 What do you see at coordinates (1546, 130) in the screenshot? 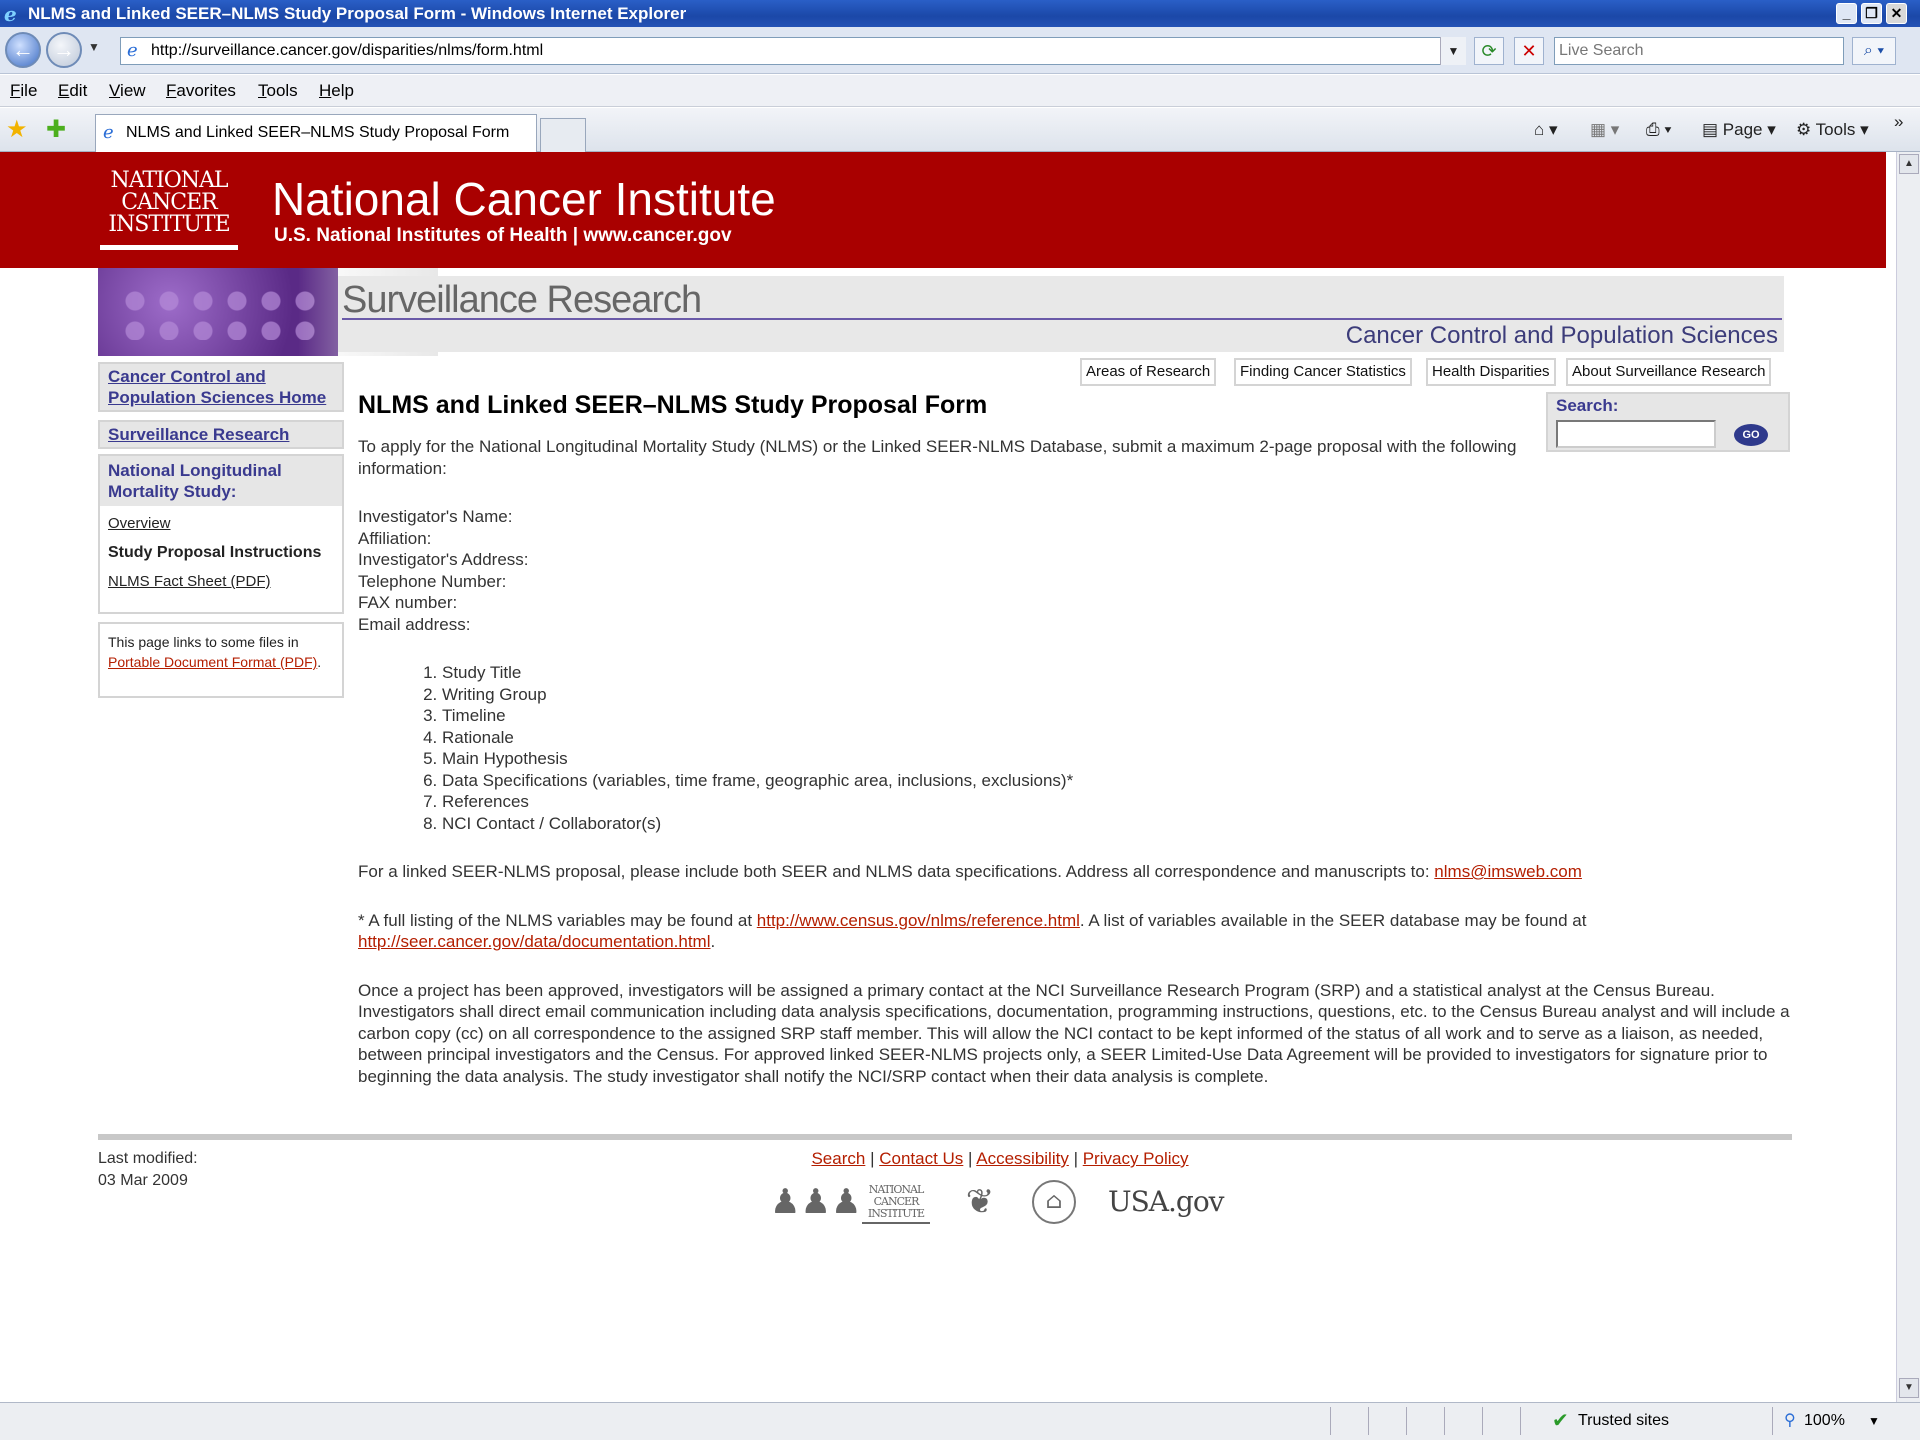
I see `home-icon: ⌂ ▾` at bounding box center [1546, 130].